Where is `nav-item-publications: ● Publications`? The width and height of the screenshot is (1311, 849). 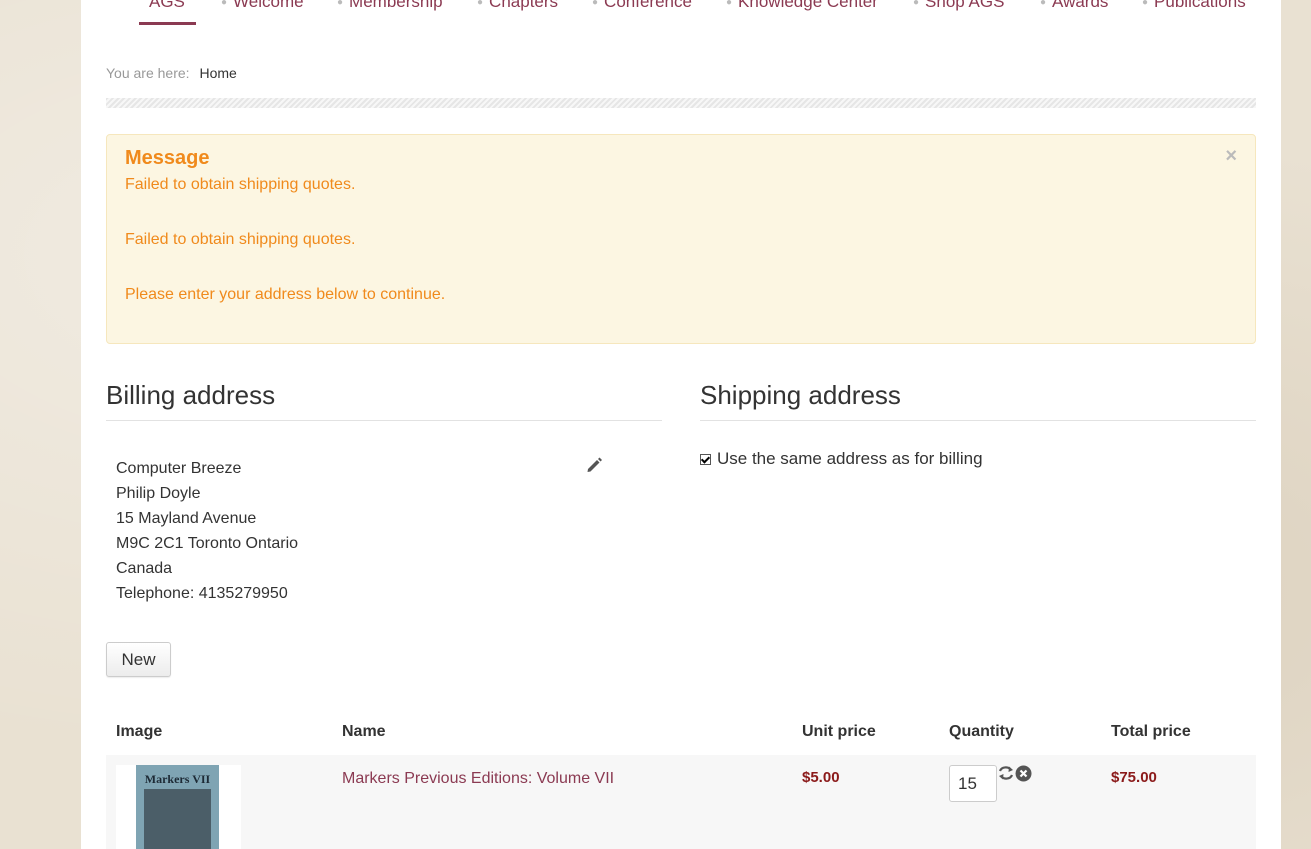
nav-item-publications: ● Publications is located at coordinates (1194, 6).